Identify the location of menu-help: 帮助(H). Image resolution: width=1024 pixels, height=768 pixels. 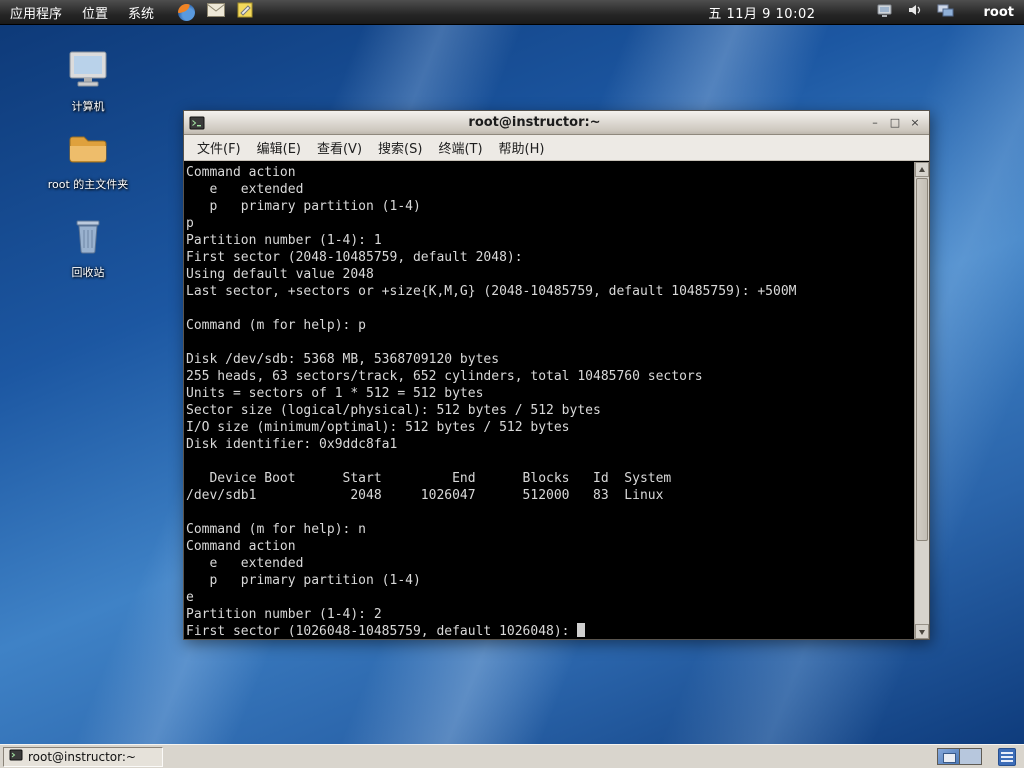
(522, 147).